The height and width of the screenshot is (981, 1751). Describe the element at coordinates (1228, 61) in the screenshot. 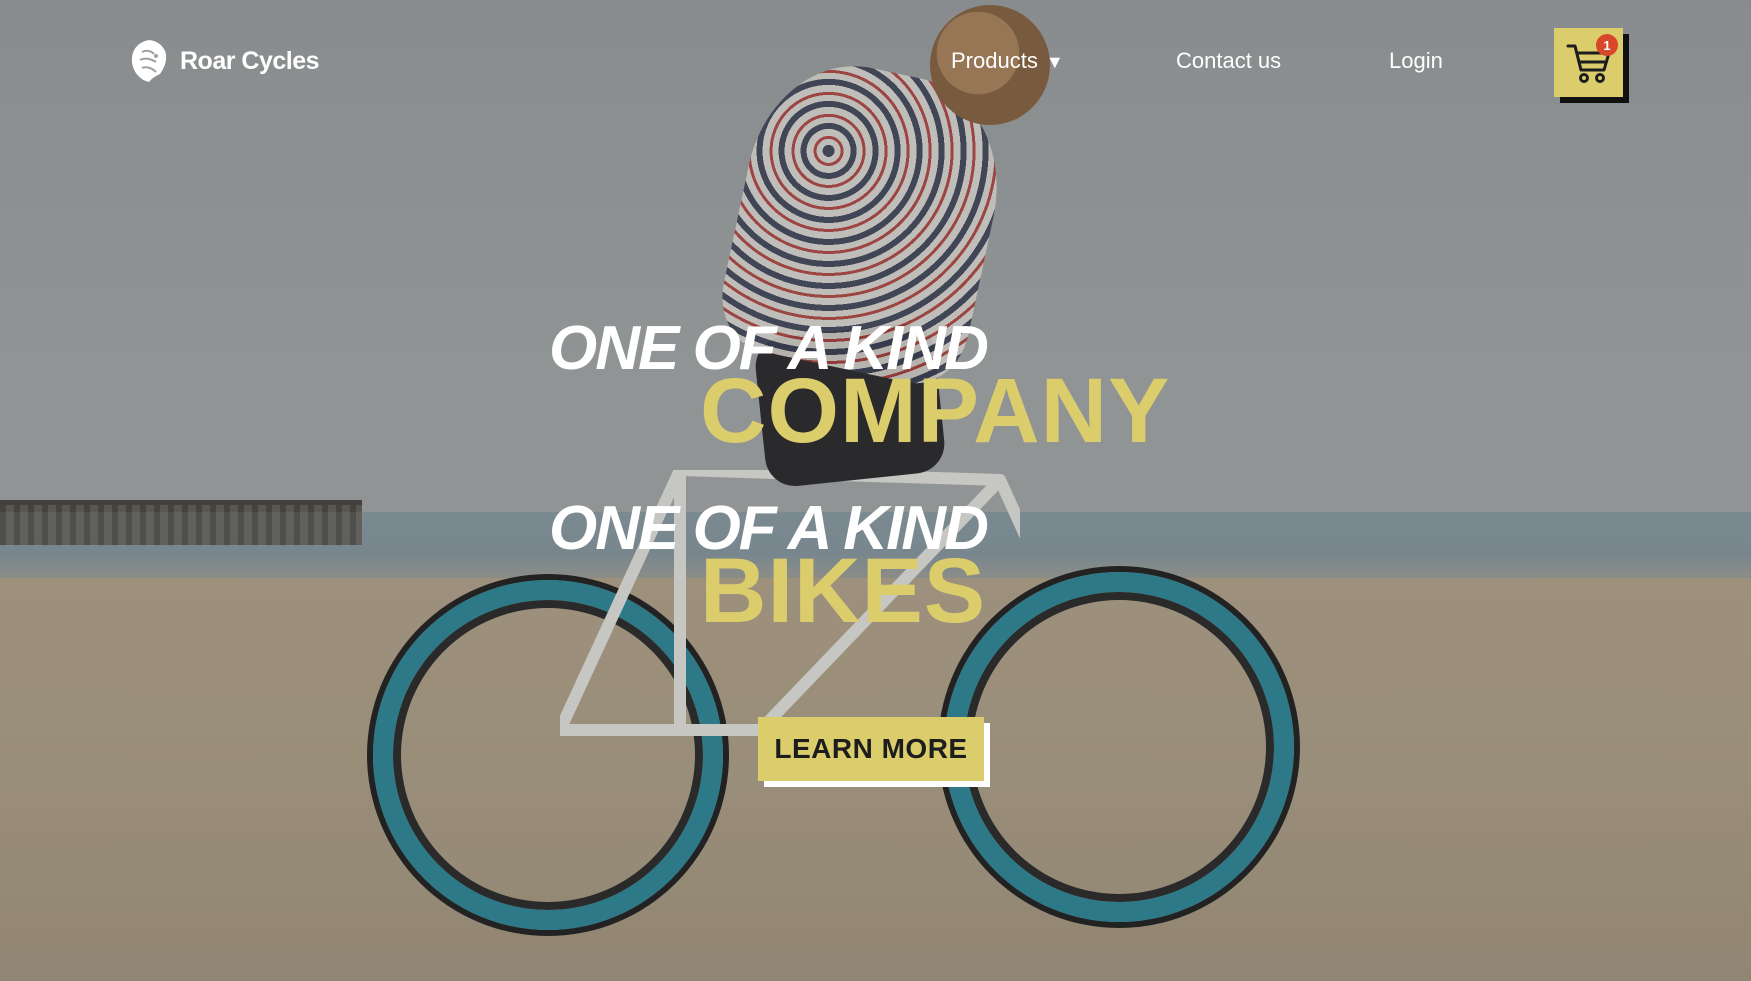

I see `nav-contact-link: Contact us` at that location.